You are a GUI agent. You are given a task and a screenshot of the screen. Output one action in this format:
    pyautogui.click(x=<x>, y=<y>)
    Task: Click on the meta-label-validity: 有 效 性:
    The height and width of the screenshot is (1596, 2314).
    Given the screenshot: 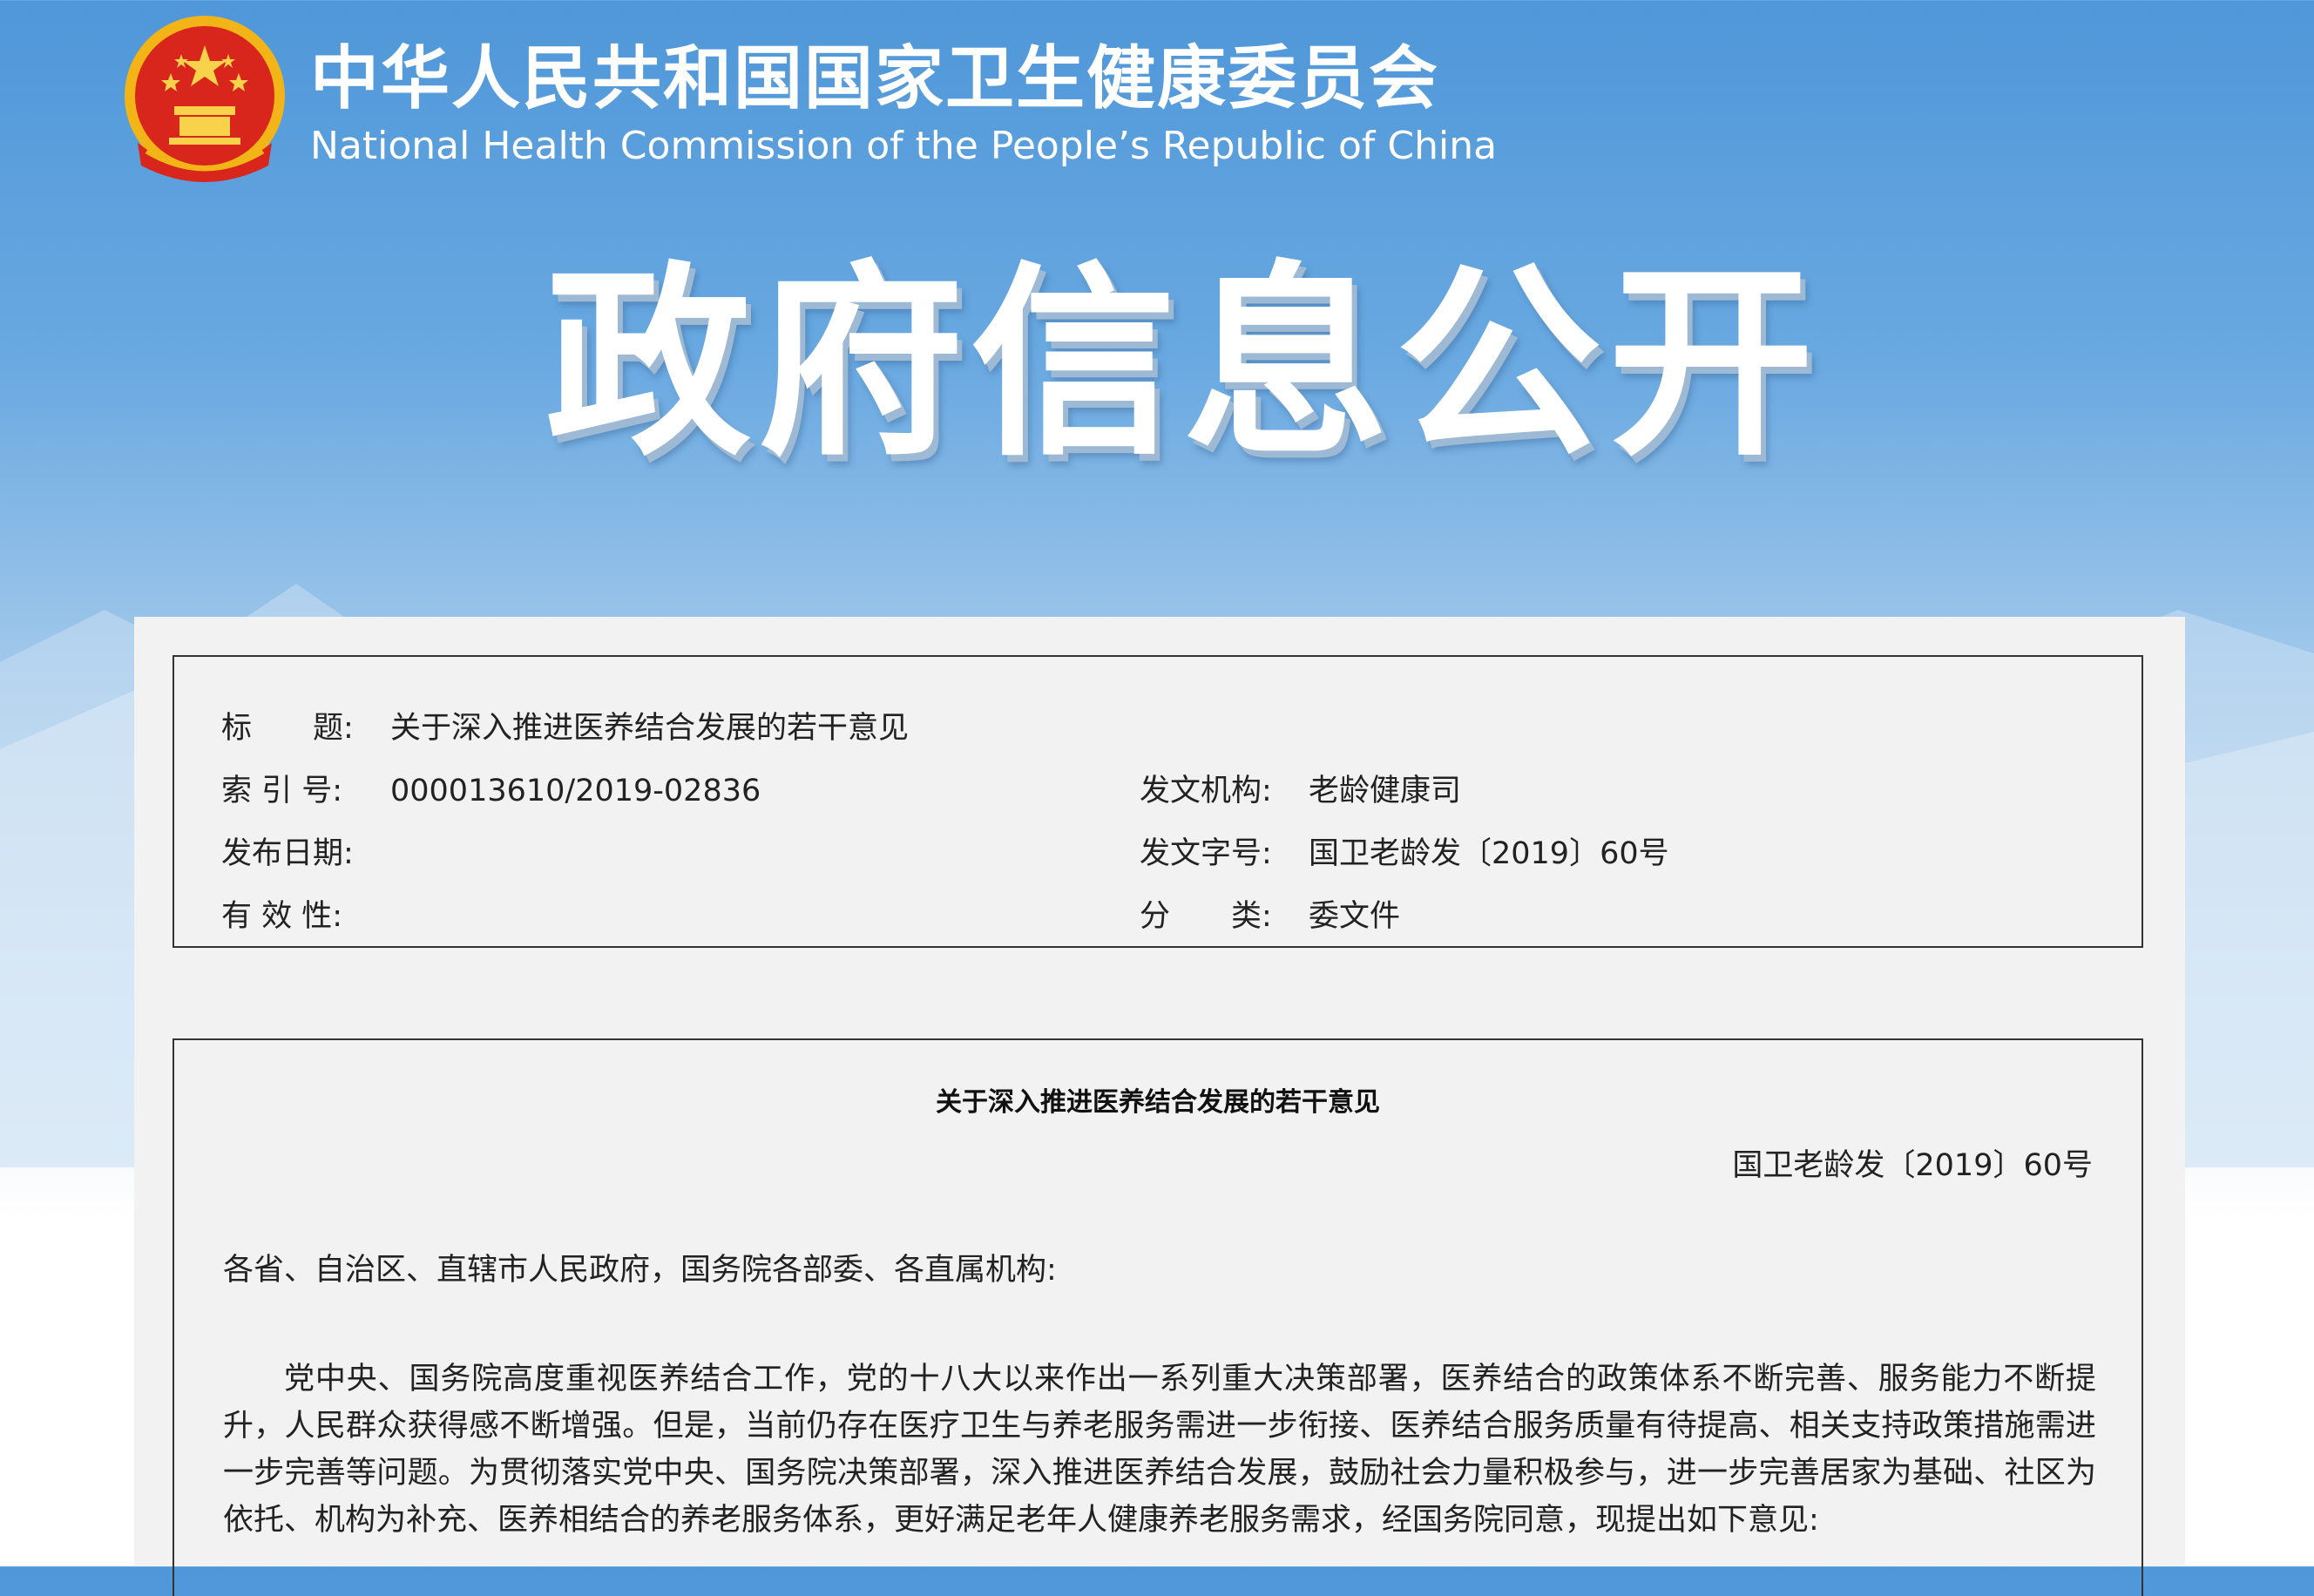 What is the action you would take?
    pyautogui.click(x=282, y=917)
    